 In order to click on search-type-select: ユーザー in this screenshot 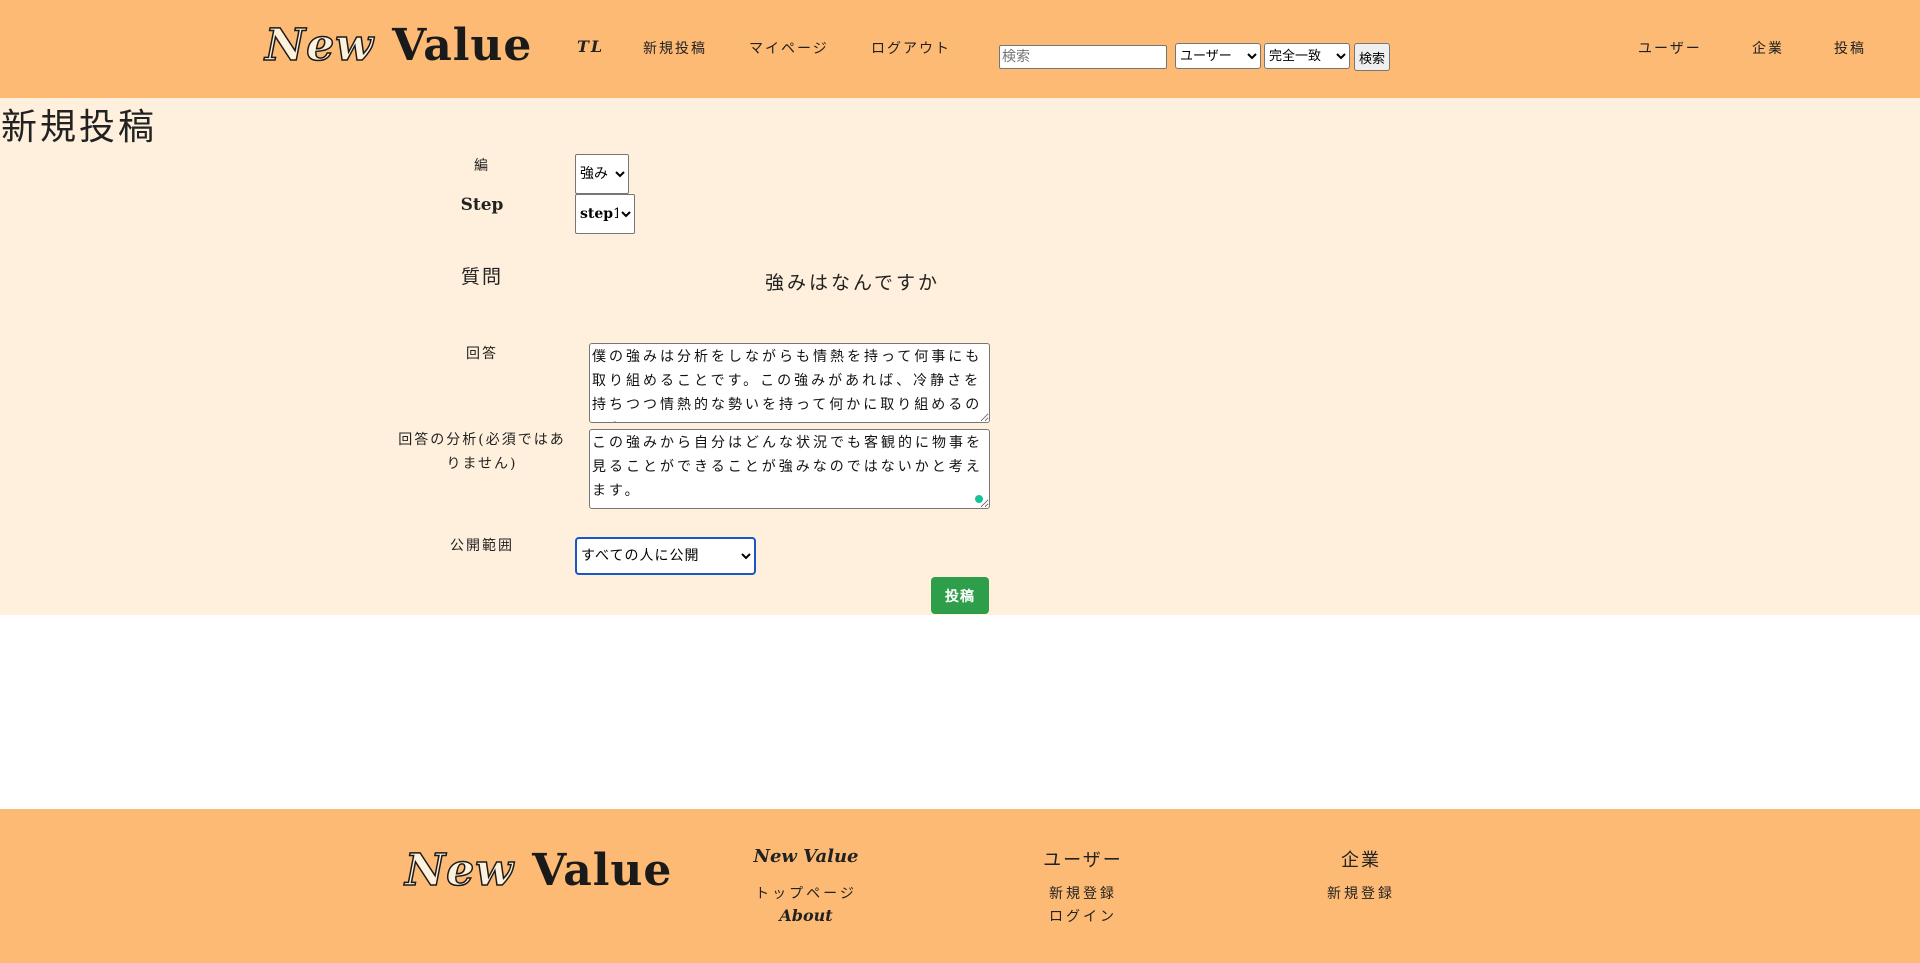, I will do `click(1218, 56)`.